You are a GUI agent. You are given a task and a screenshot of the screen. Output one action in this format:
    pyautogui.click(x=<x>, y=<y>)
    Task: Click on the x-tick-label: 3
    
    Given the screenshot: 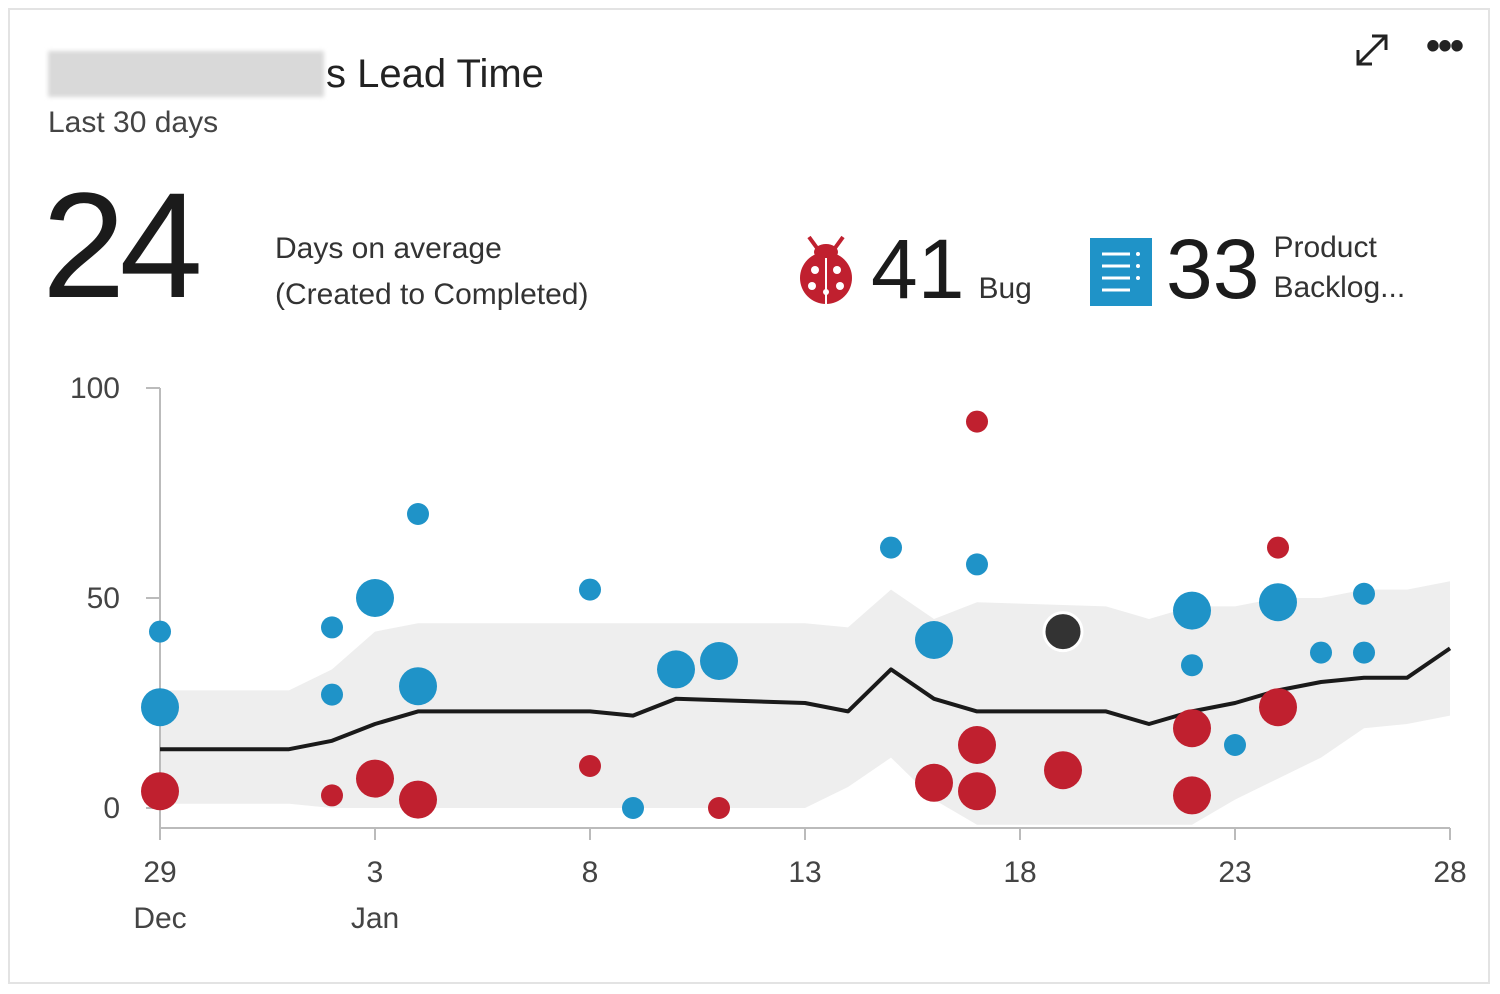 What is the action you would take?
    pyautogui.click(x=375, y=872)
    